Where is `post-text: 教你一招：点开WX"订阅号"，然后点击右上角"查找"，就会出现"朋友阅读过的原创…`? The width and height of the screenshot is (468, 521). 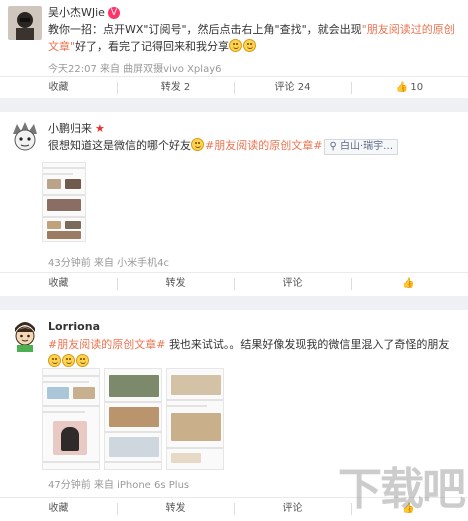
post-text: 教你一招：点开WX"订阅号"，然后点击右上角"查找"，就会出现"朋友阅读过的原创… is located at coordinates (253, 38).